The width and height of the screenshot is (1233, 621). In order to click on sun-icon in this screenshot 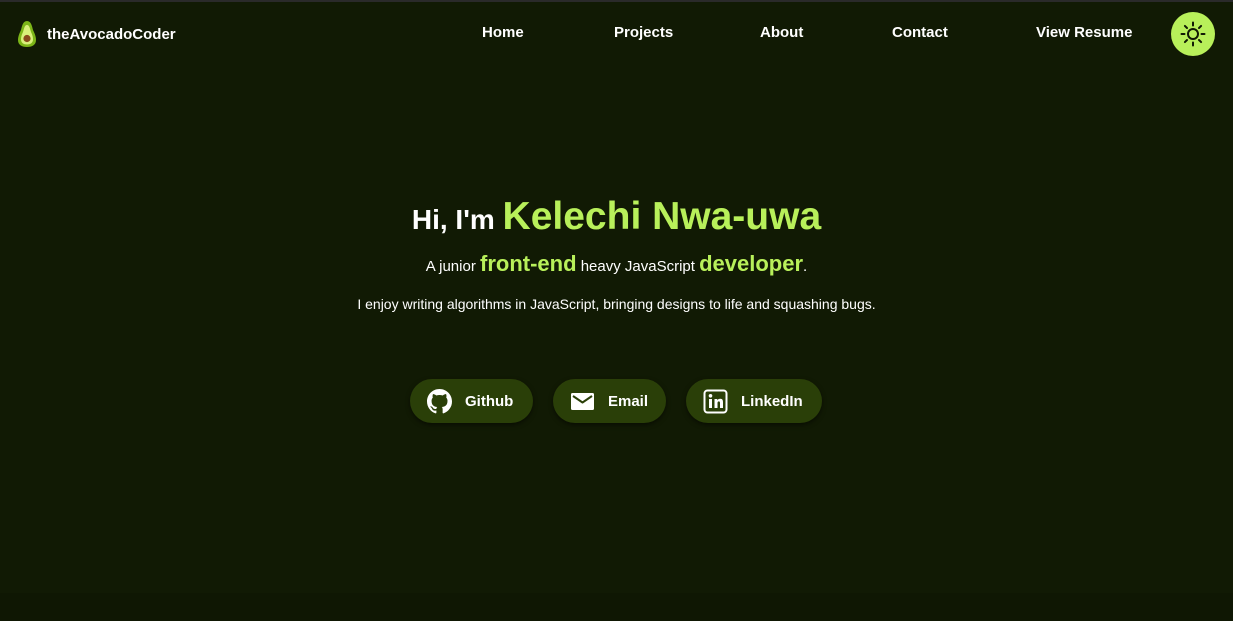, I will do `click(1193, 34)`.